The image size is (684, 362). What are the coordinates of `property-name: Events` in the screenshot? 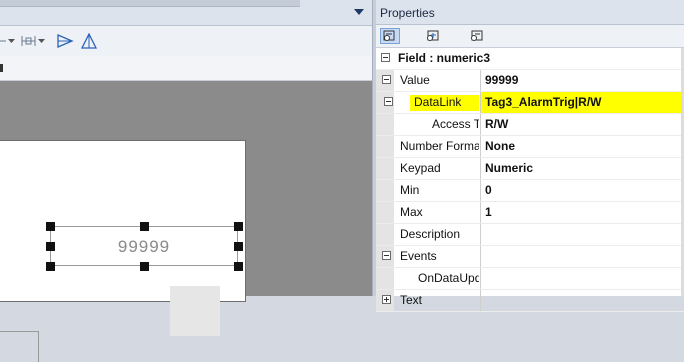 It's located at (418, 256).